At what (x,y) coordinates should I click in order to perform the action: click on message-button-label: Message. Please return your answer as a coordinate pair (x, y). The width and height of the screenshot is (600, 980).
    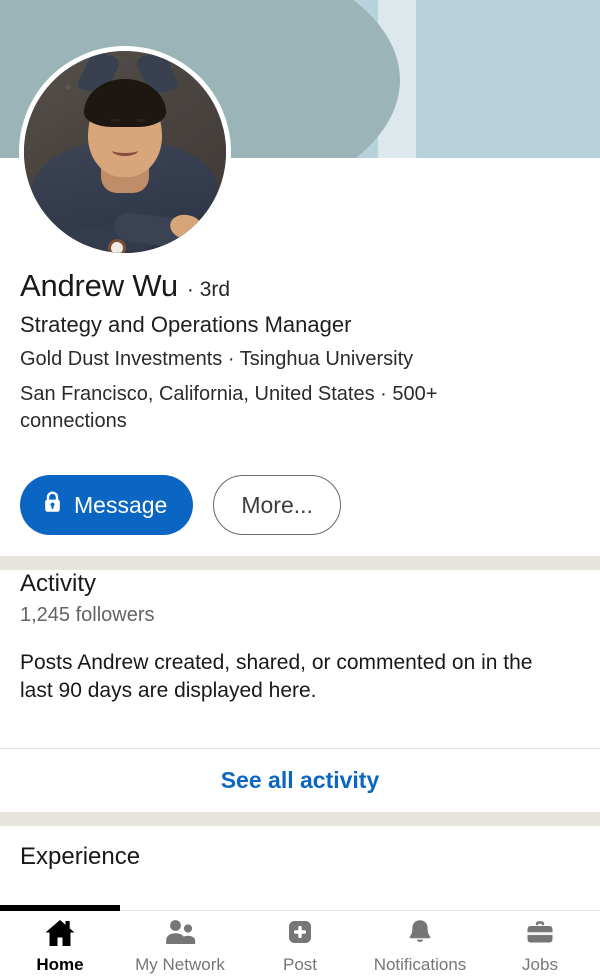
    Looking at the image, I should click on (121, 504).